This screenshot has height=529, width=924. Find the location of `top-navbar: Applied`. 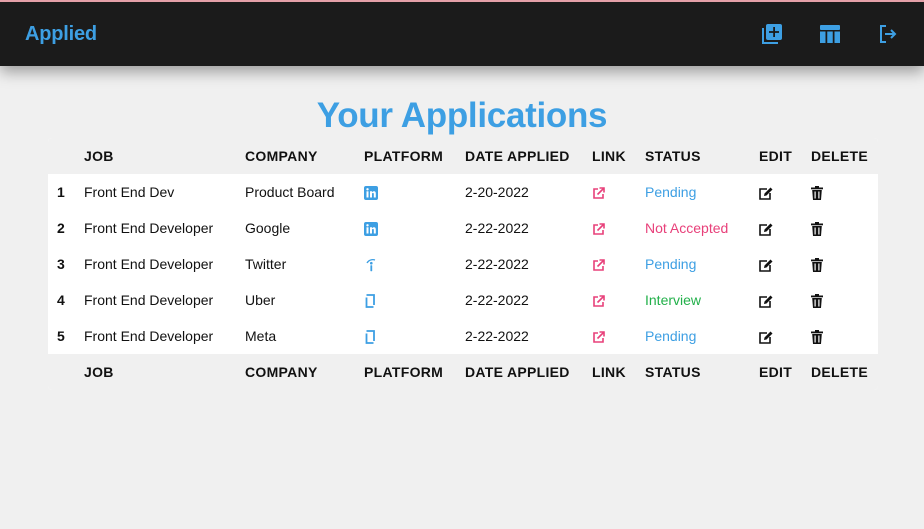

top-navbar: Applied is located at coordinates (462, 33).